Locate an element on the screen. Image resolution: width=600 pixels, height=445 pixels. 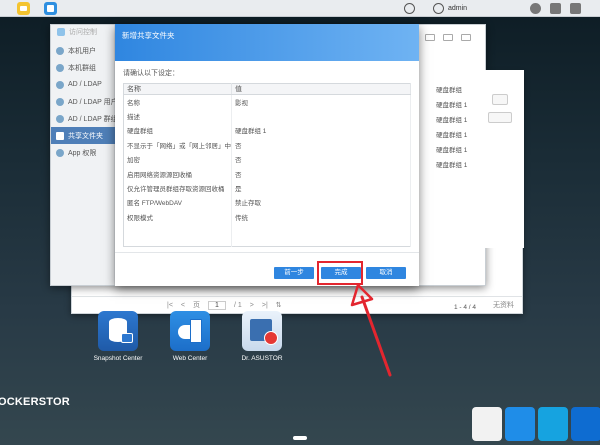
setting-value: 是 is located at coordinates (321, 188).